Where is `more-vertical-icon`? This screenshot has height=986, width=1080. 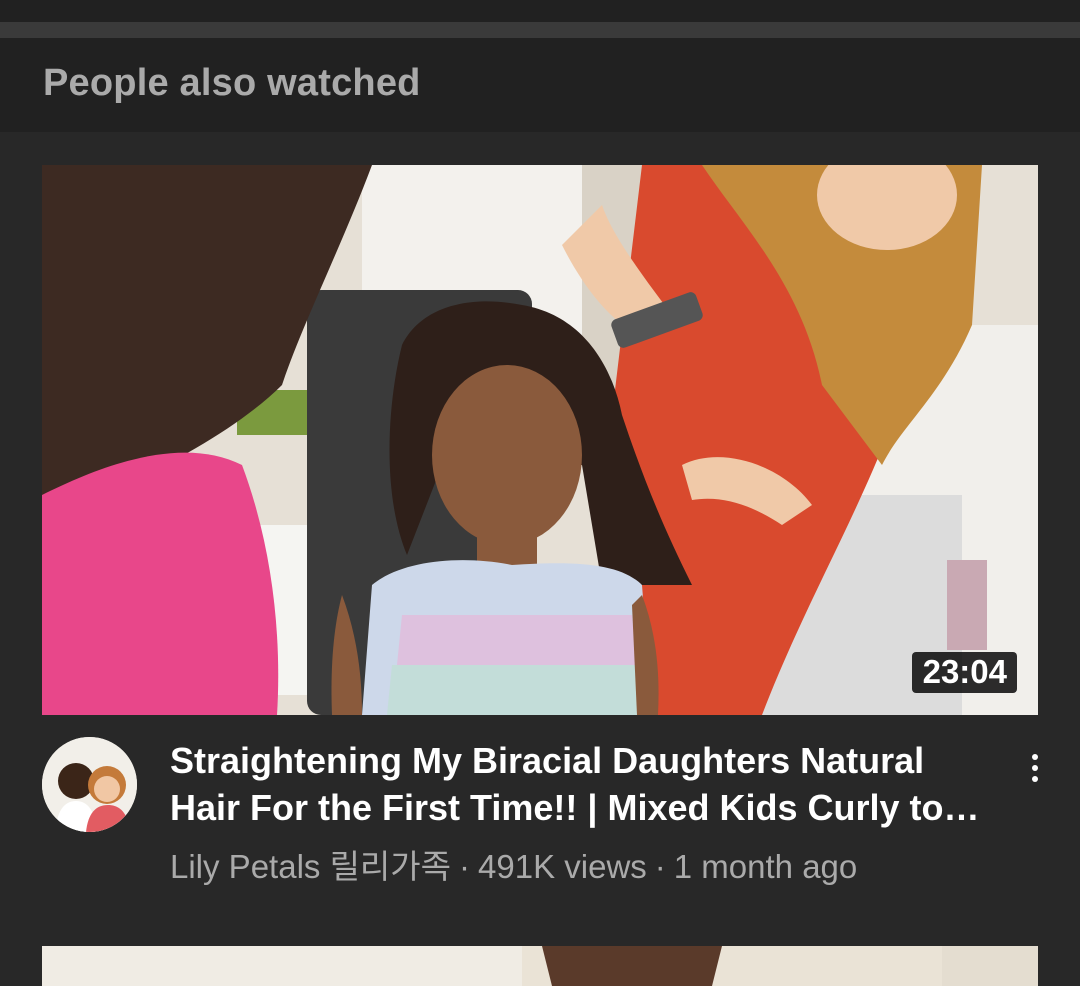 more-vertical-icon is located at coordinates (1035, 768).